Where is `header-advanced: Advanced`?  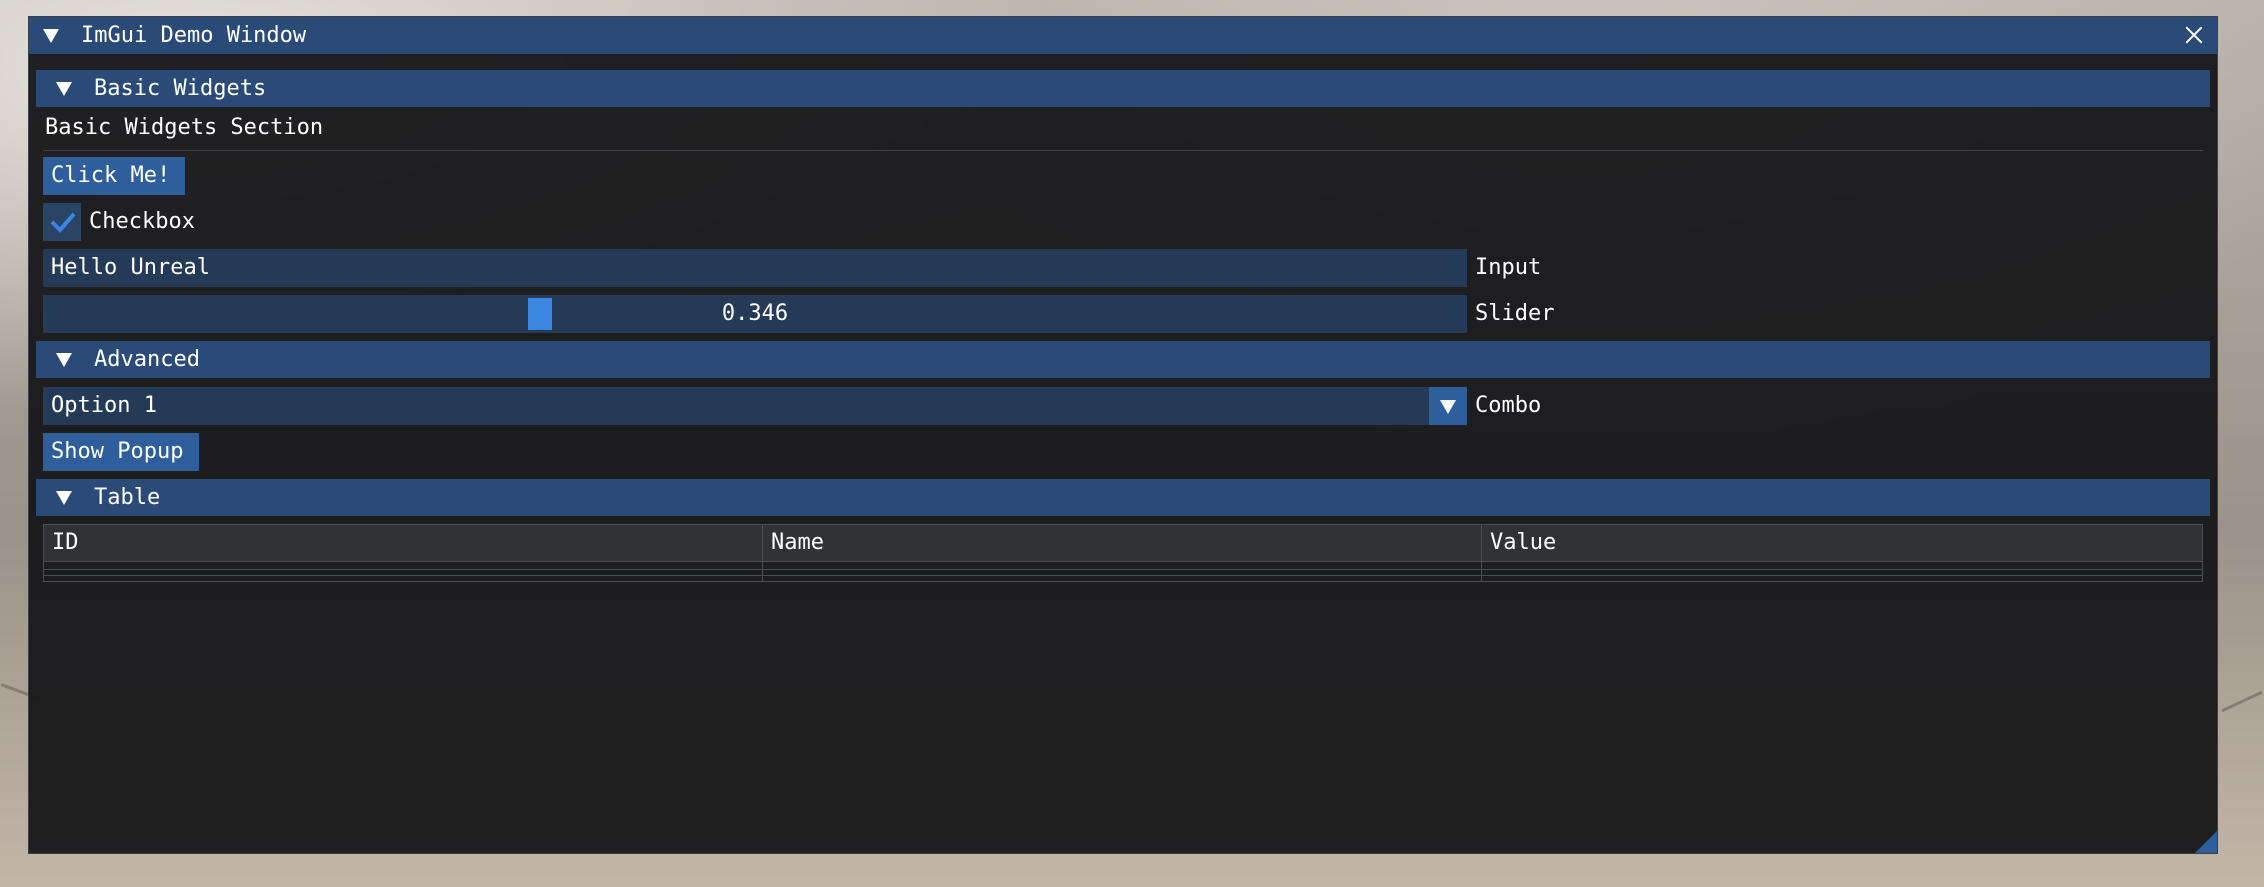 header-advanced: Advanced is located at coordinates (1123, 359).